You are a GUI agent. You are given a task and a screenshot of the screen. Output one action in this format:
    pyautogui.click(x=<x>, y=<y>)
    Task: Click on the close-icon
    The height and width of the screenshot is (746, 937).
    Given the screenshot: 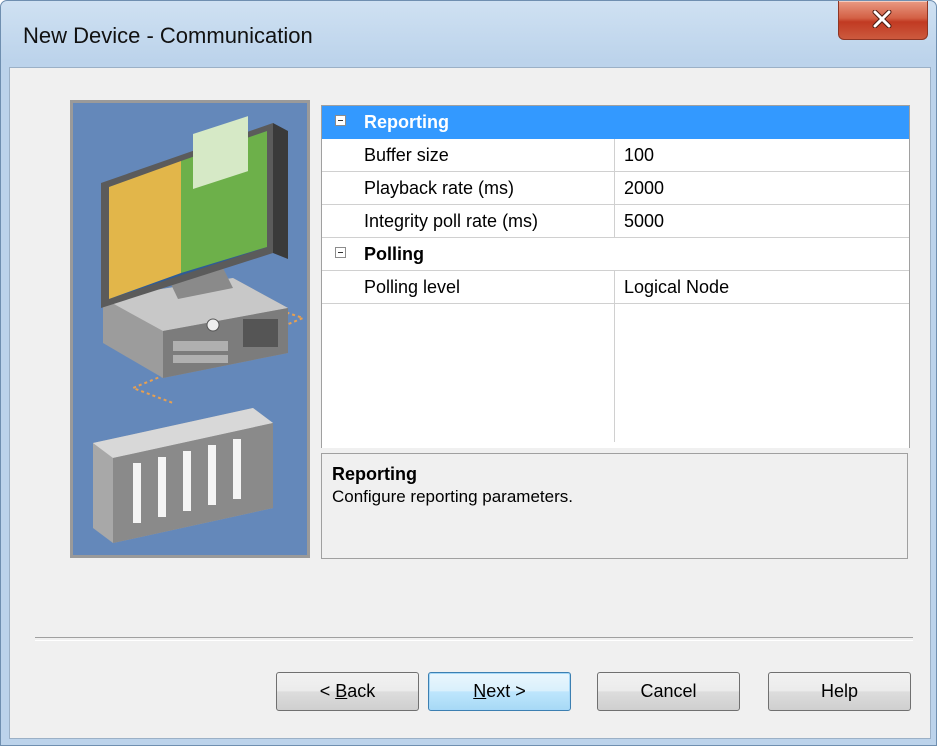 What is the action you would take?
    pyautogui.click(x=882, y=19)
    